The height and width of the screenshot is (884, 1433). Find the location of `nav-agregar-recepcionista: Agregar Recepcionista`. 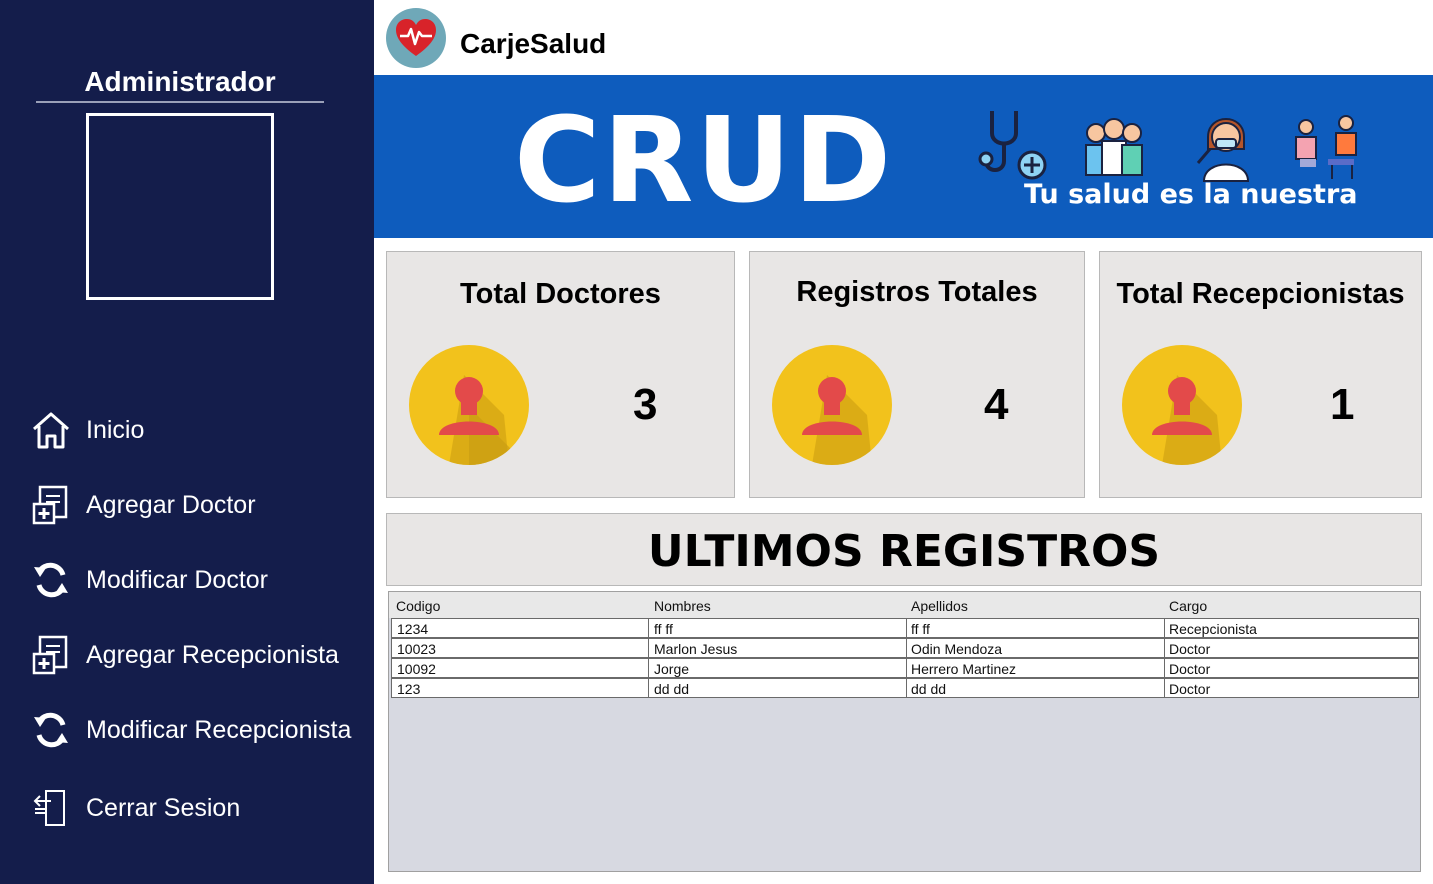

nav-agregar-recepcionista: Agregar Recepcionista is located at coordinates (198, 655).